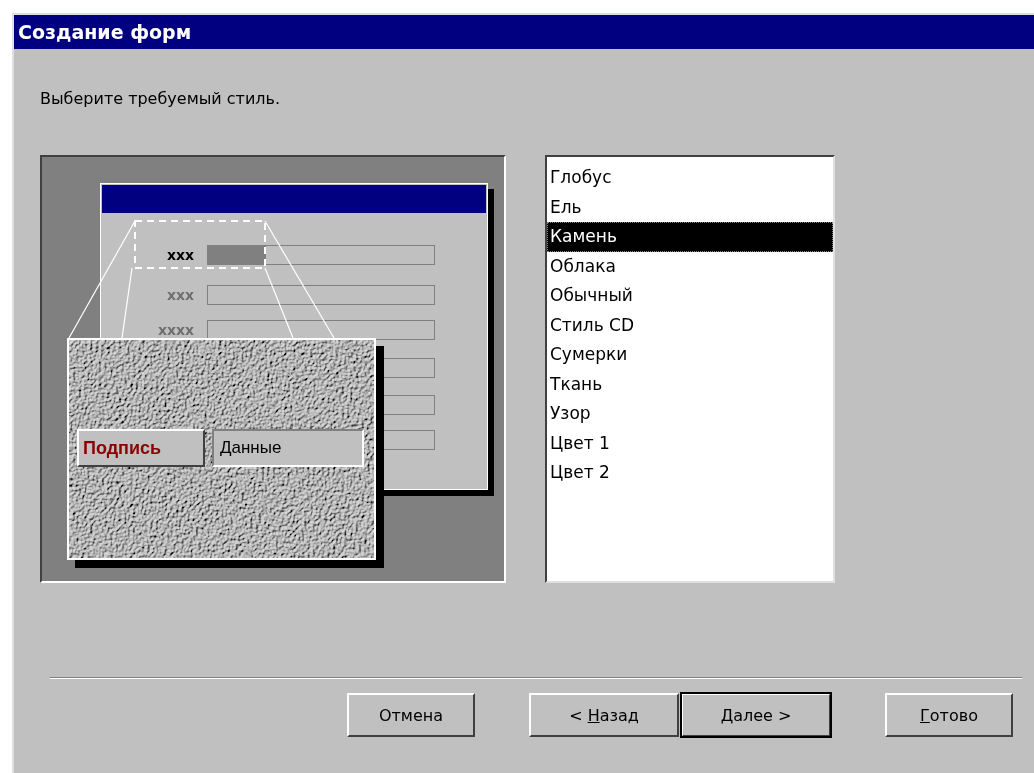 This screenshot has height=773, width=1034. Describe the element at coordinates (105, 32) in the screenshot. I see `window-title: Создание форм` at that location.